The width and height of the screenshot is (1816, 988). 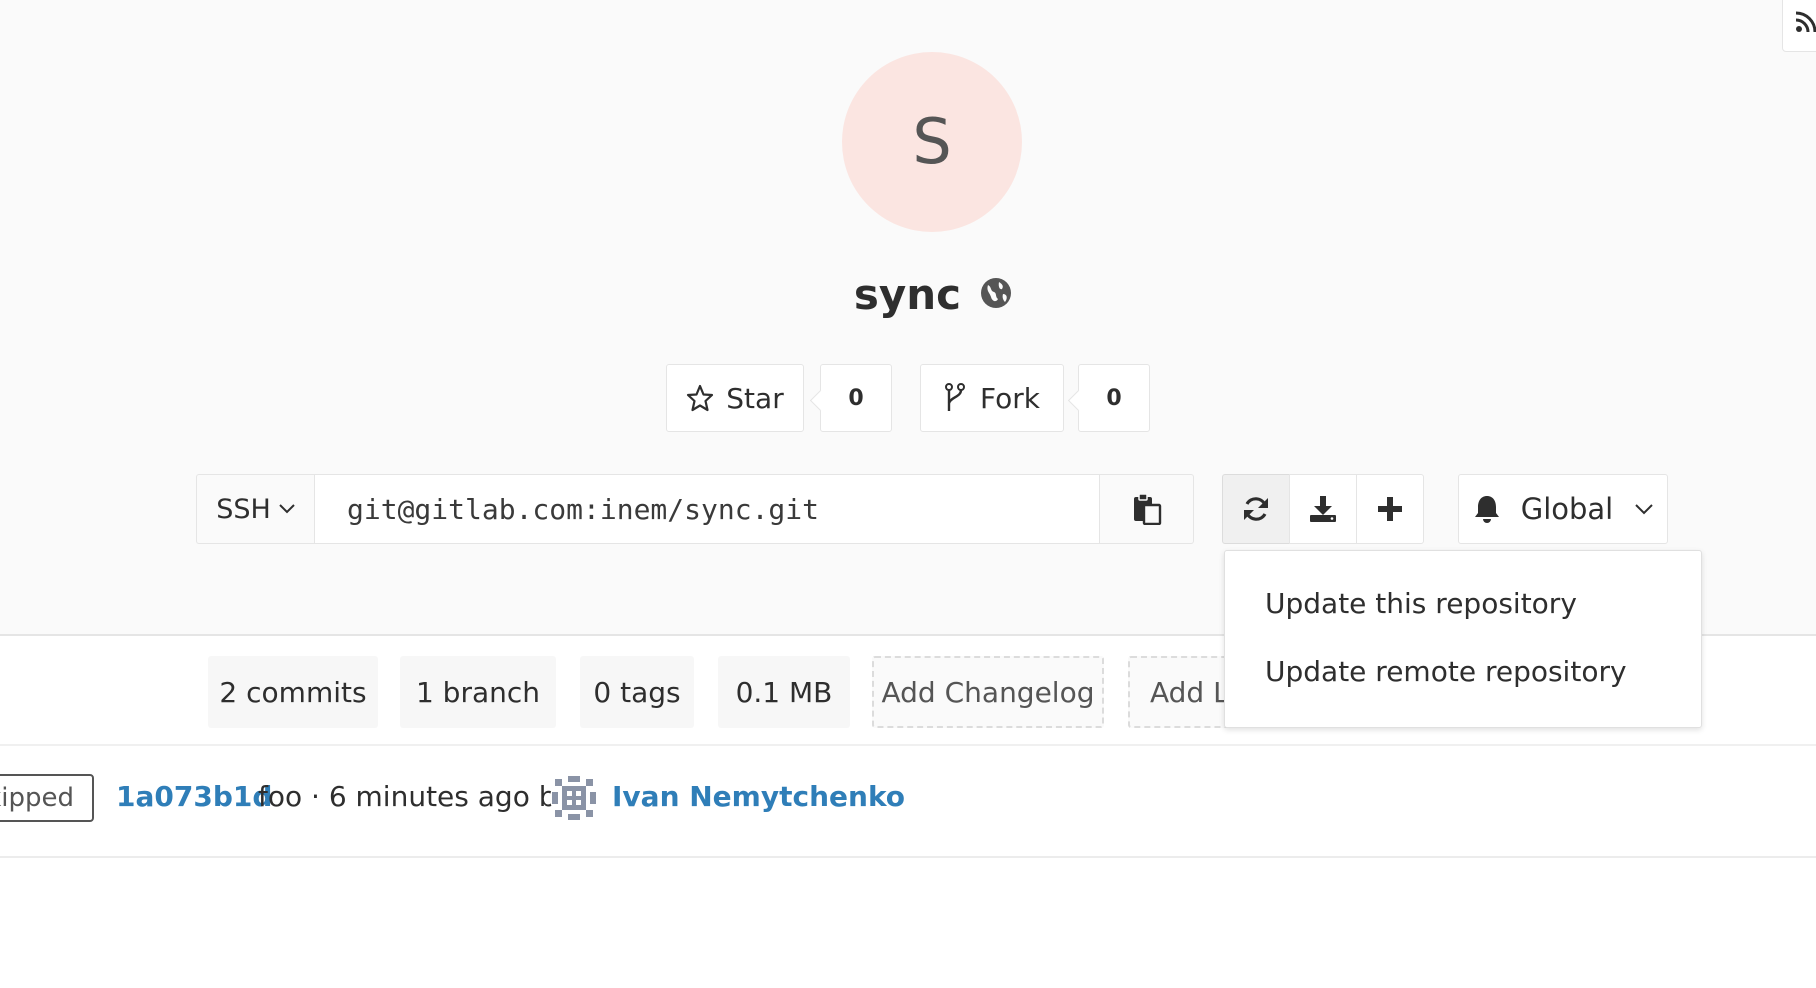 What do you see at coordinates (194, 796) in the screenshot?
I see `commit-sha-link: 1a073b1d` at bounding box center [194, 796].